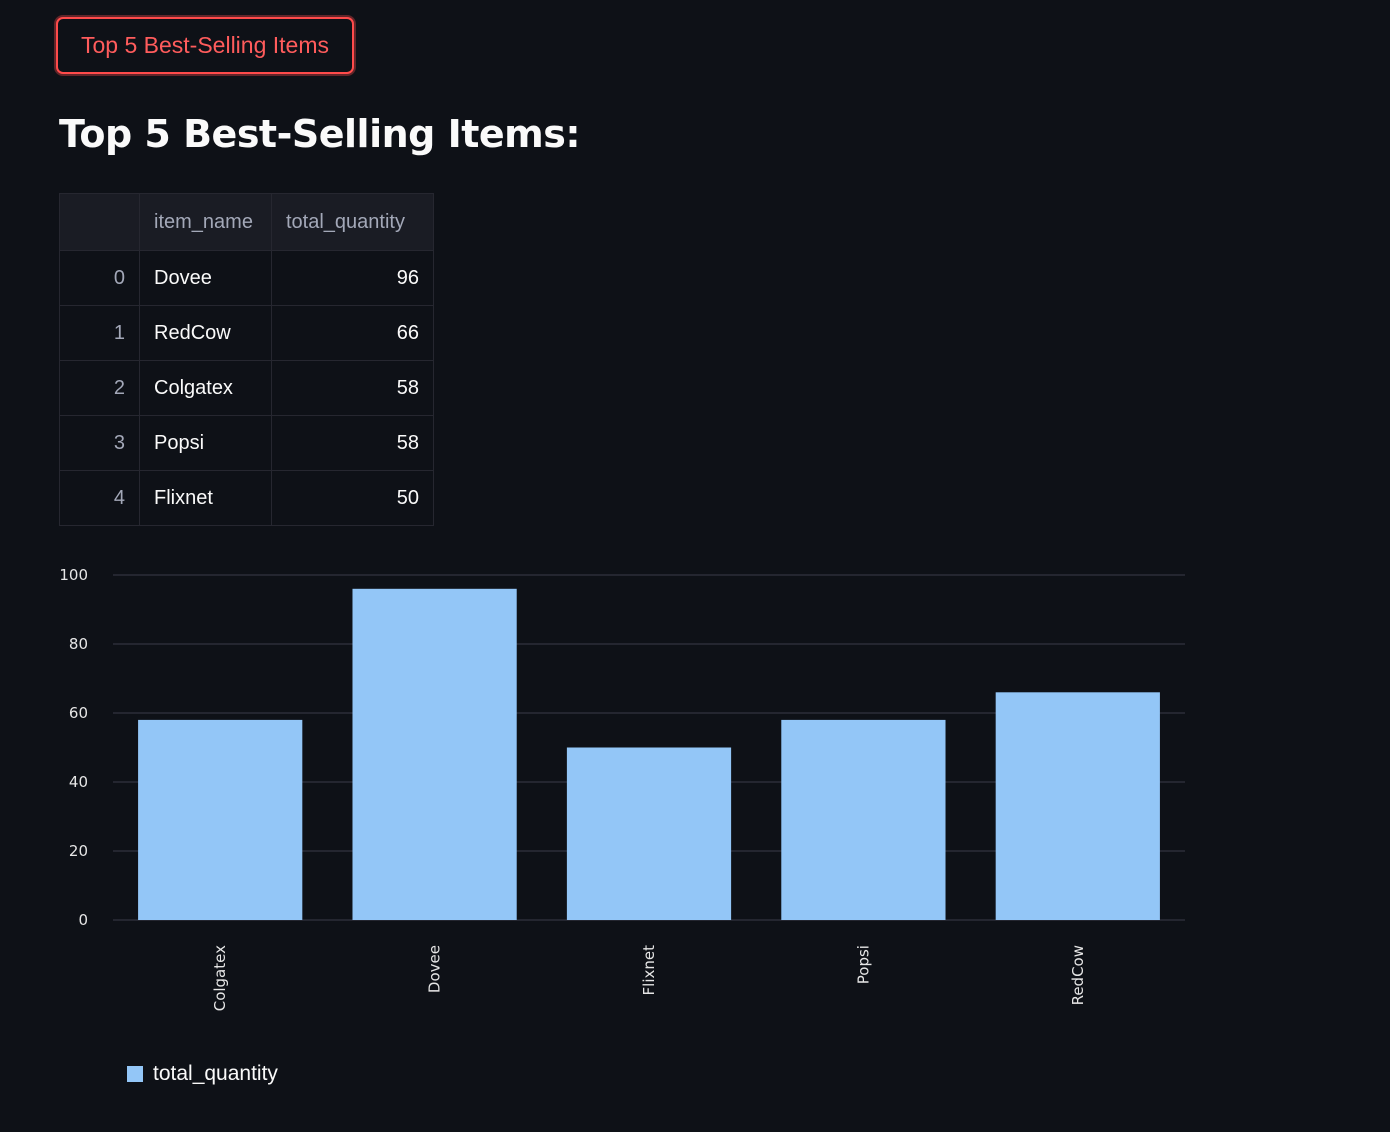 Image resolution: width=1390 pixels, height=1132 pixels. I want to click on row-index: 0, so click(99, 278).